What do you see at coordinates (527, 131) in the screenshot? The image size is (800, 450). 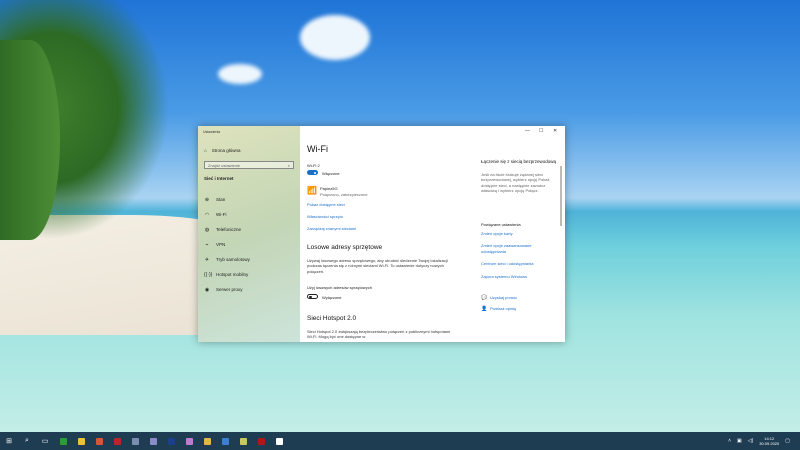 I see `minimize-button: —` at bounding box center [527, 131].